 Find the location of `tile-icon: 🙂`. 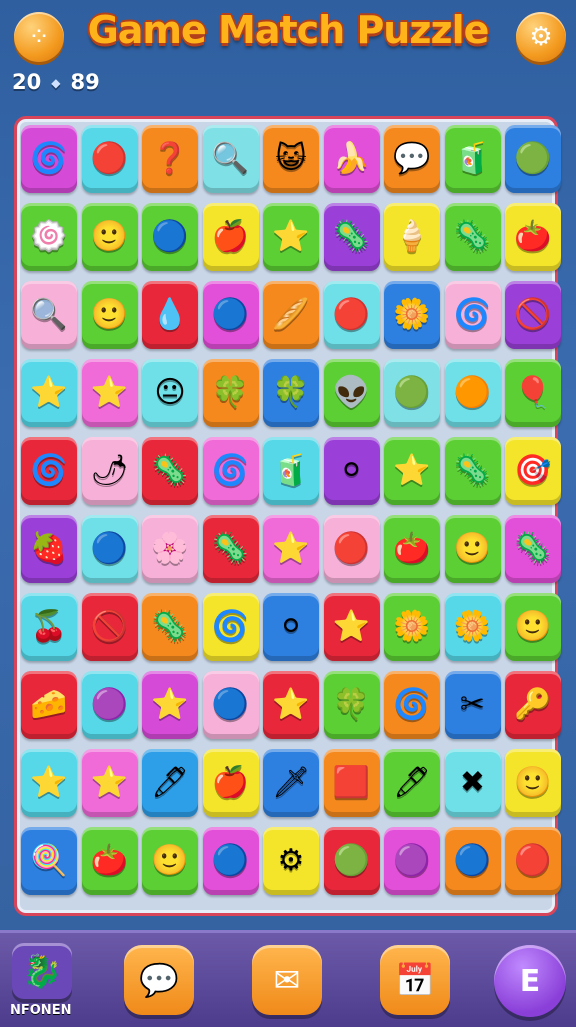

tile-icon: 🙂 is located at coordinates (109, 314).